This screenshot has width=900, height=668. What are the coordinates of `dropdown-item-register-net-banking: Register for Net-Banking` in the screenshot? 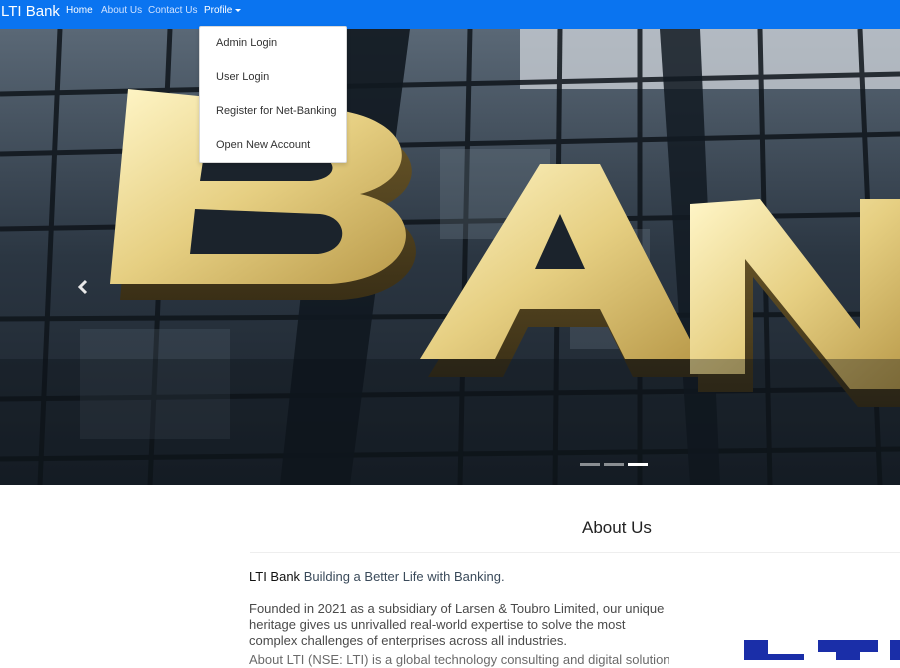 It's located at (276, 111).